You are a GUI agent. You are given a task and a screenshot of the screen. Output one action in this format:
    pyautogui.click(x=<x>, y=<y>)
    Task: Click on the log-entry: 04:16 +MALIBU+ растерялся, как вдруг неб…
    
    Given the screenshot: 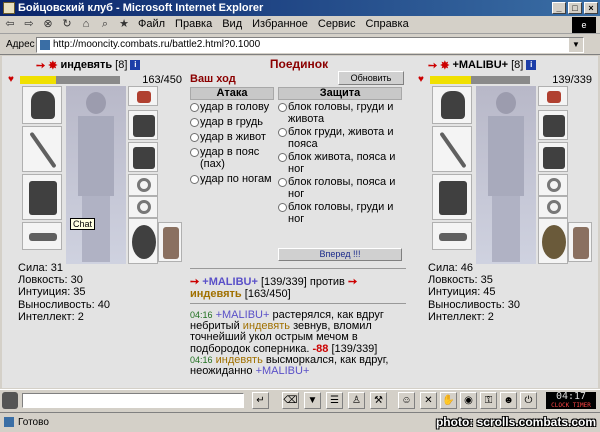 What is the action you would take?
    pyautogui.click(x=298, y=332)
    